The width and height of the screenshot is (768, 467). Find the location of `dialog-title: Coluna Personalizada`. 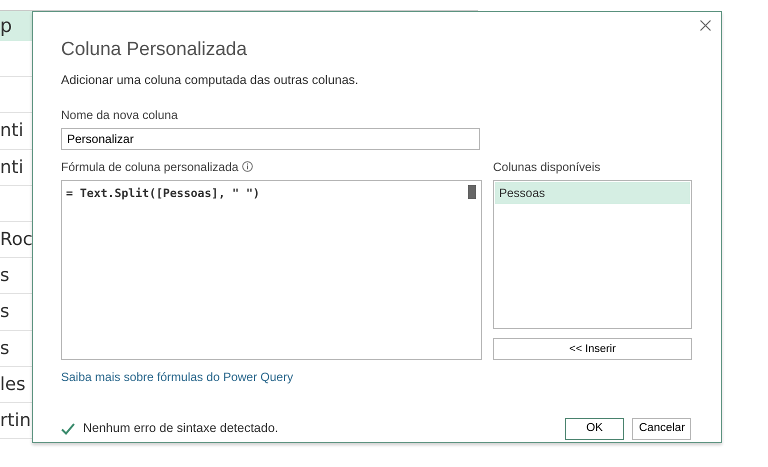

dialog-title: Coluna Personalizada is located at coordinates (154, 49).